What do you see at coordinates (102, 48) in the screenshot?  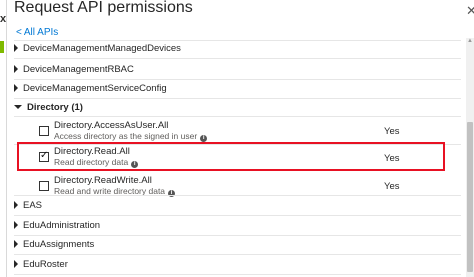 I see `group-label: DeviceManagementManagedDevices` at bounding box center [102, 48].